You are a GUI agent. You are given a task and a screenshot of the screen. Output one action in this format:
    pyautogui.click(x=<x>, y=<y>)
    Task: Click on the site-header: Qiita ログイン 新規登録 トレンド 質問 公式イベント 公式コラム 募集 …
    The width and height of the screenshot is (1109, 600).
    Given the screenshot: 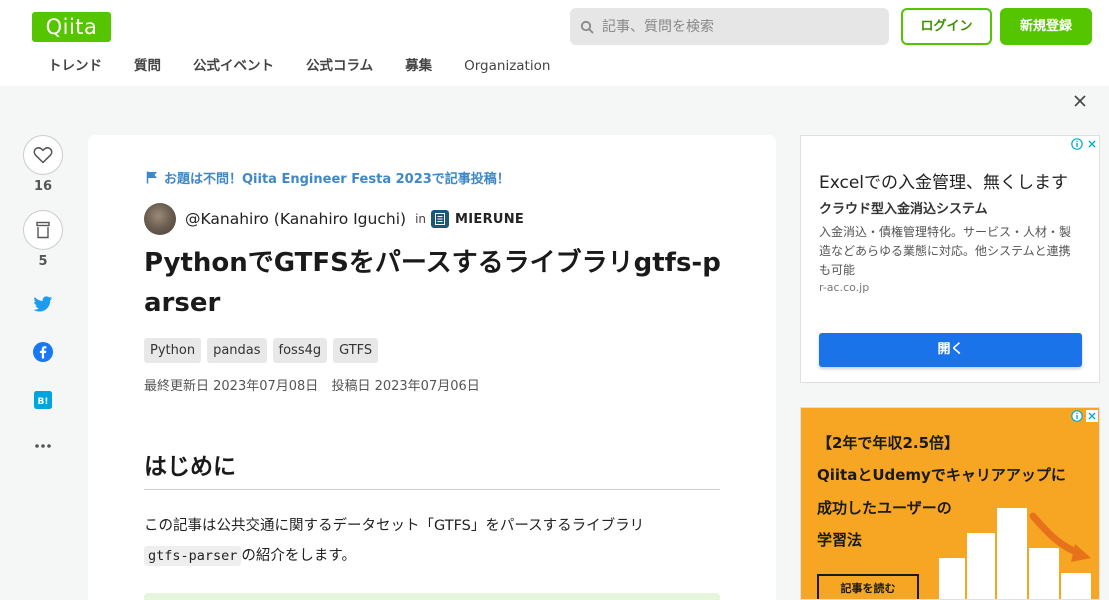 What is the action you would take?
    pyautogui.click(x=554, y=43)
    